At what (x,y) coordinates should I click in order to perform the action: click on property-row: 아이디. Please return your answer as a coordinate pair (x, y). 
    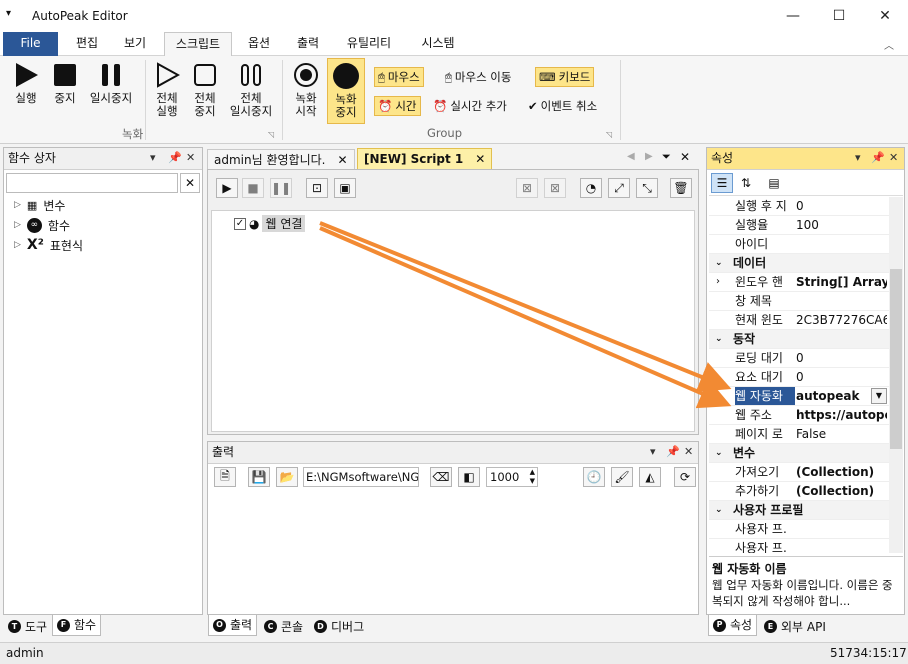
    Looking at the image, I should click on (799, 244).